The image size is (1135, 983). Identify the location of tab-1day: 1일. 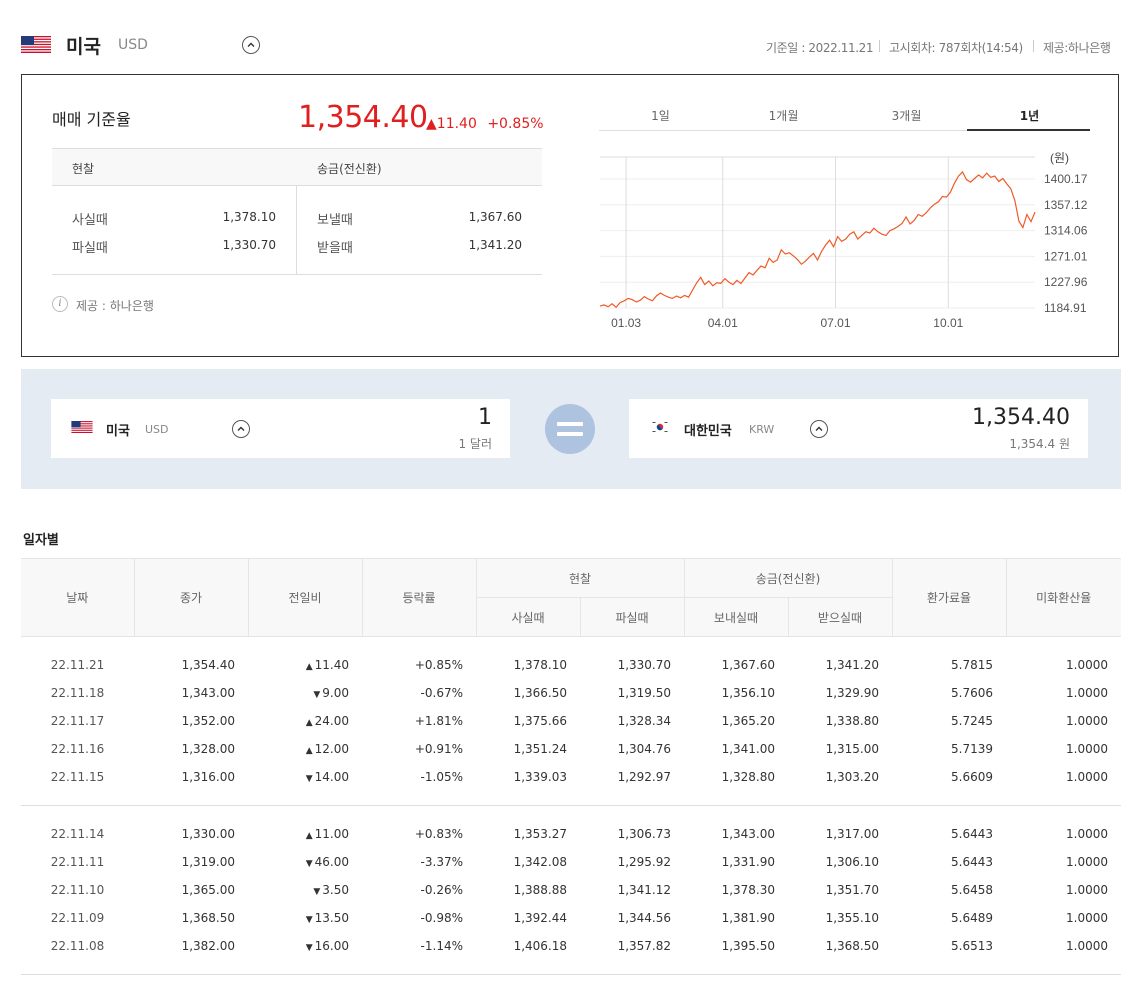
(660, 115).